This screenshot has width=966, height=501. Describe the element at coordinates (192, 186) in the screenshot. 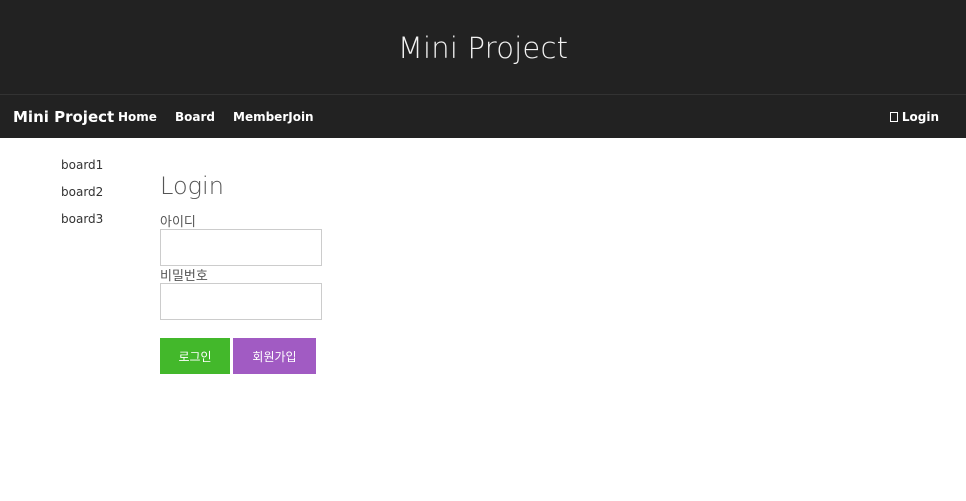

I see `login-heading: Login` at that location.